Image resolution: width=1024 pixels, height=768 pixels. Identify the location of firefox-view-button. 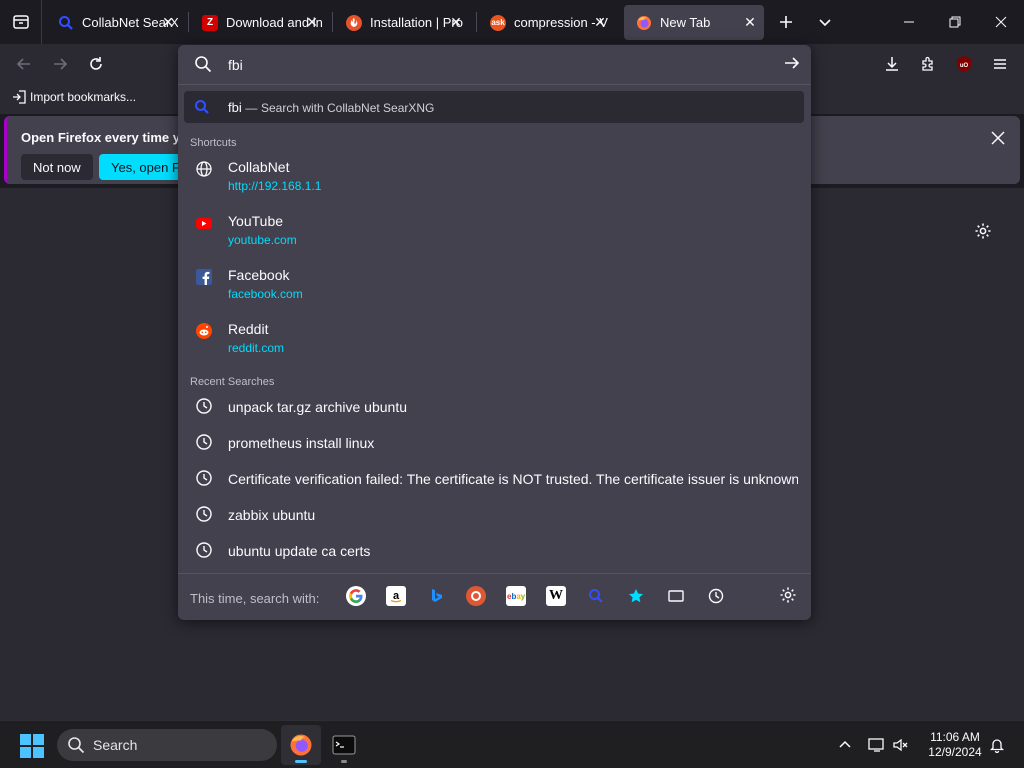
(21, 22).